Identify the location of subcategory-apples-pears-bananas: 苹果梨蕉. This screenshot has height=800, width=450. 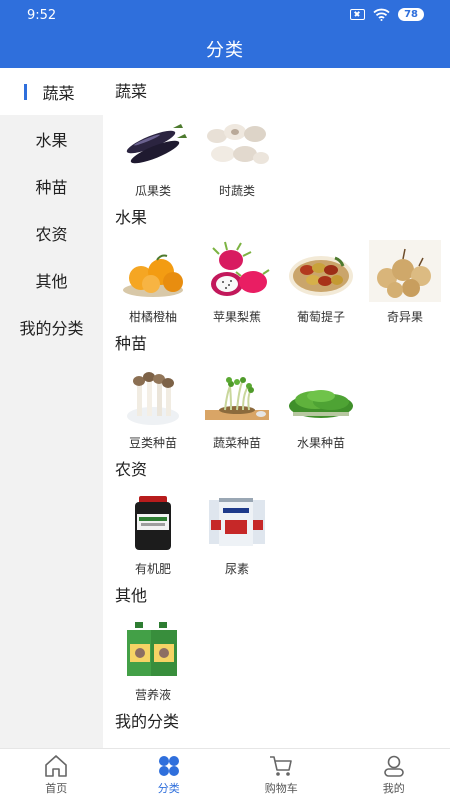
(237, 282).